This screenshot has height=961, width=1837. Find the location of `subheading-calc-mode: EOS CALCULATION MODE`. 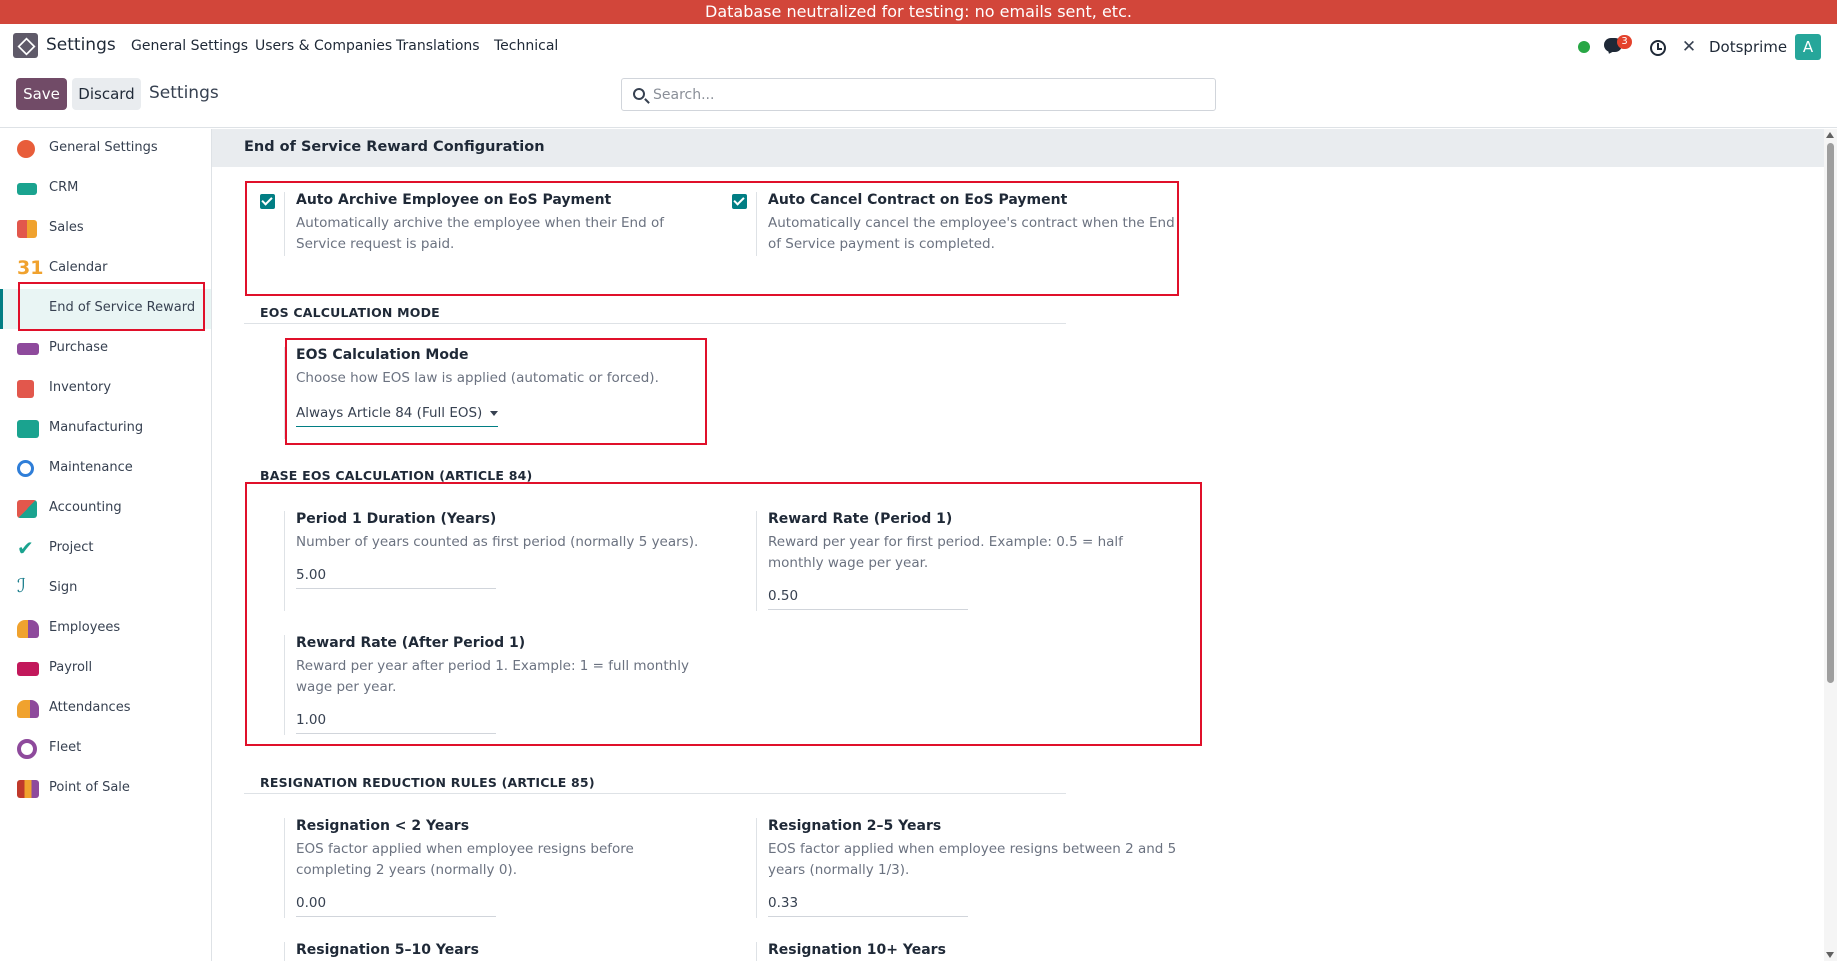

subheading-calc-mode: EOS CALCULATION MODE is located at coordinates (350, 312).